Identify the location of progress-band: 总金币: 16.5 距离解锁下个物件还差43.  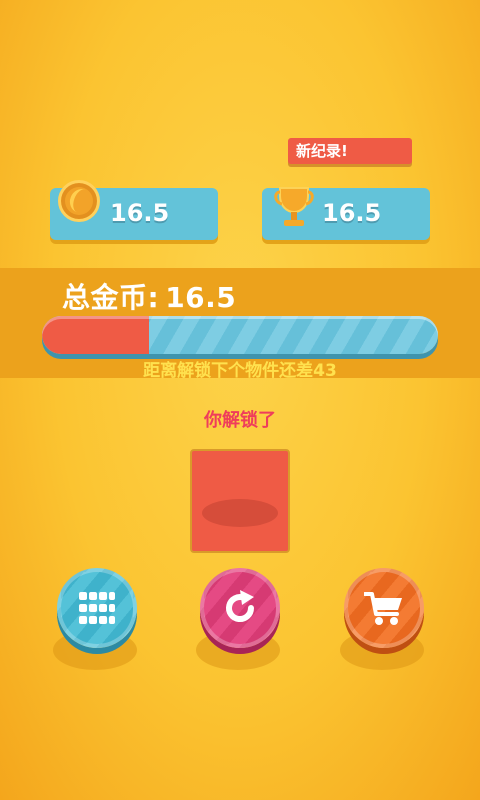
(240, 324).